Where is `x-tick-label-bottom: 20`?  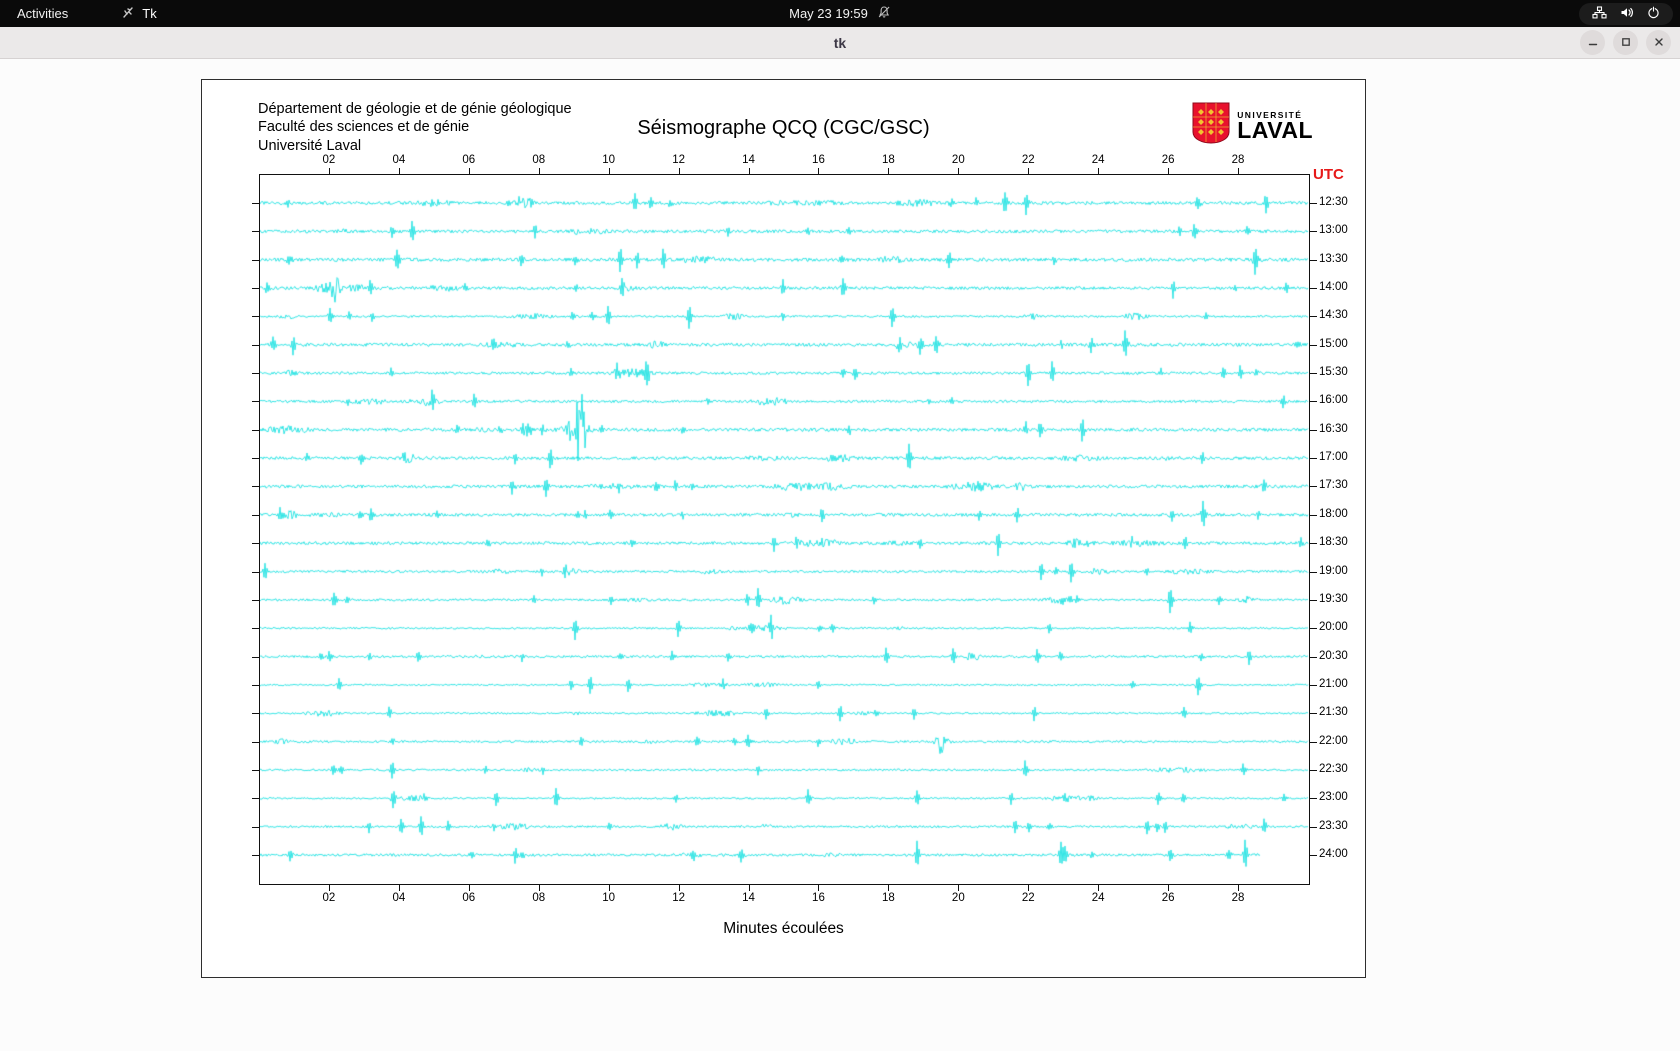 x-tick-label-bottom: 20 is located at coordinates (958, 898).